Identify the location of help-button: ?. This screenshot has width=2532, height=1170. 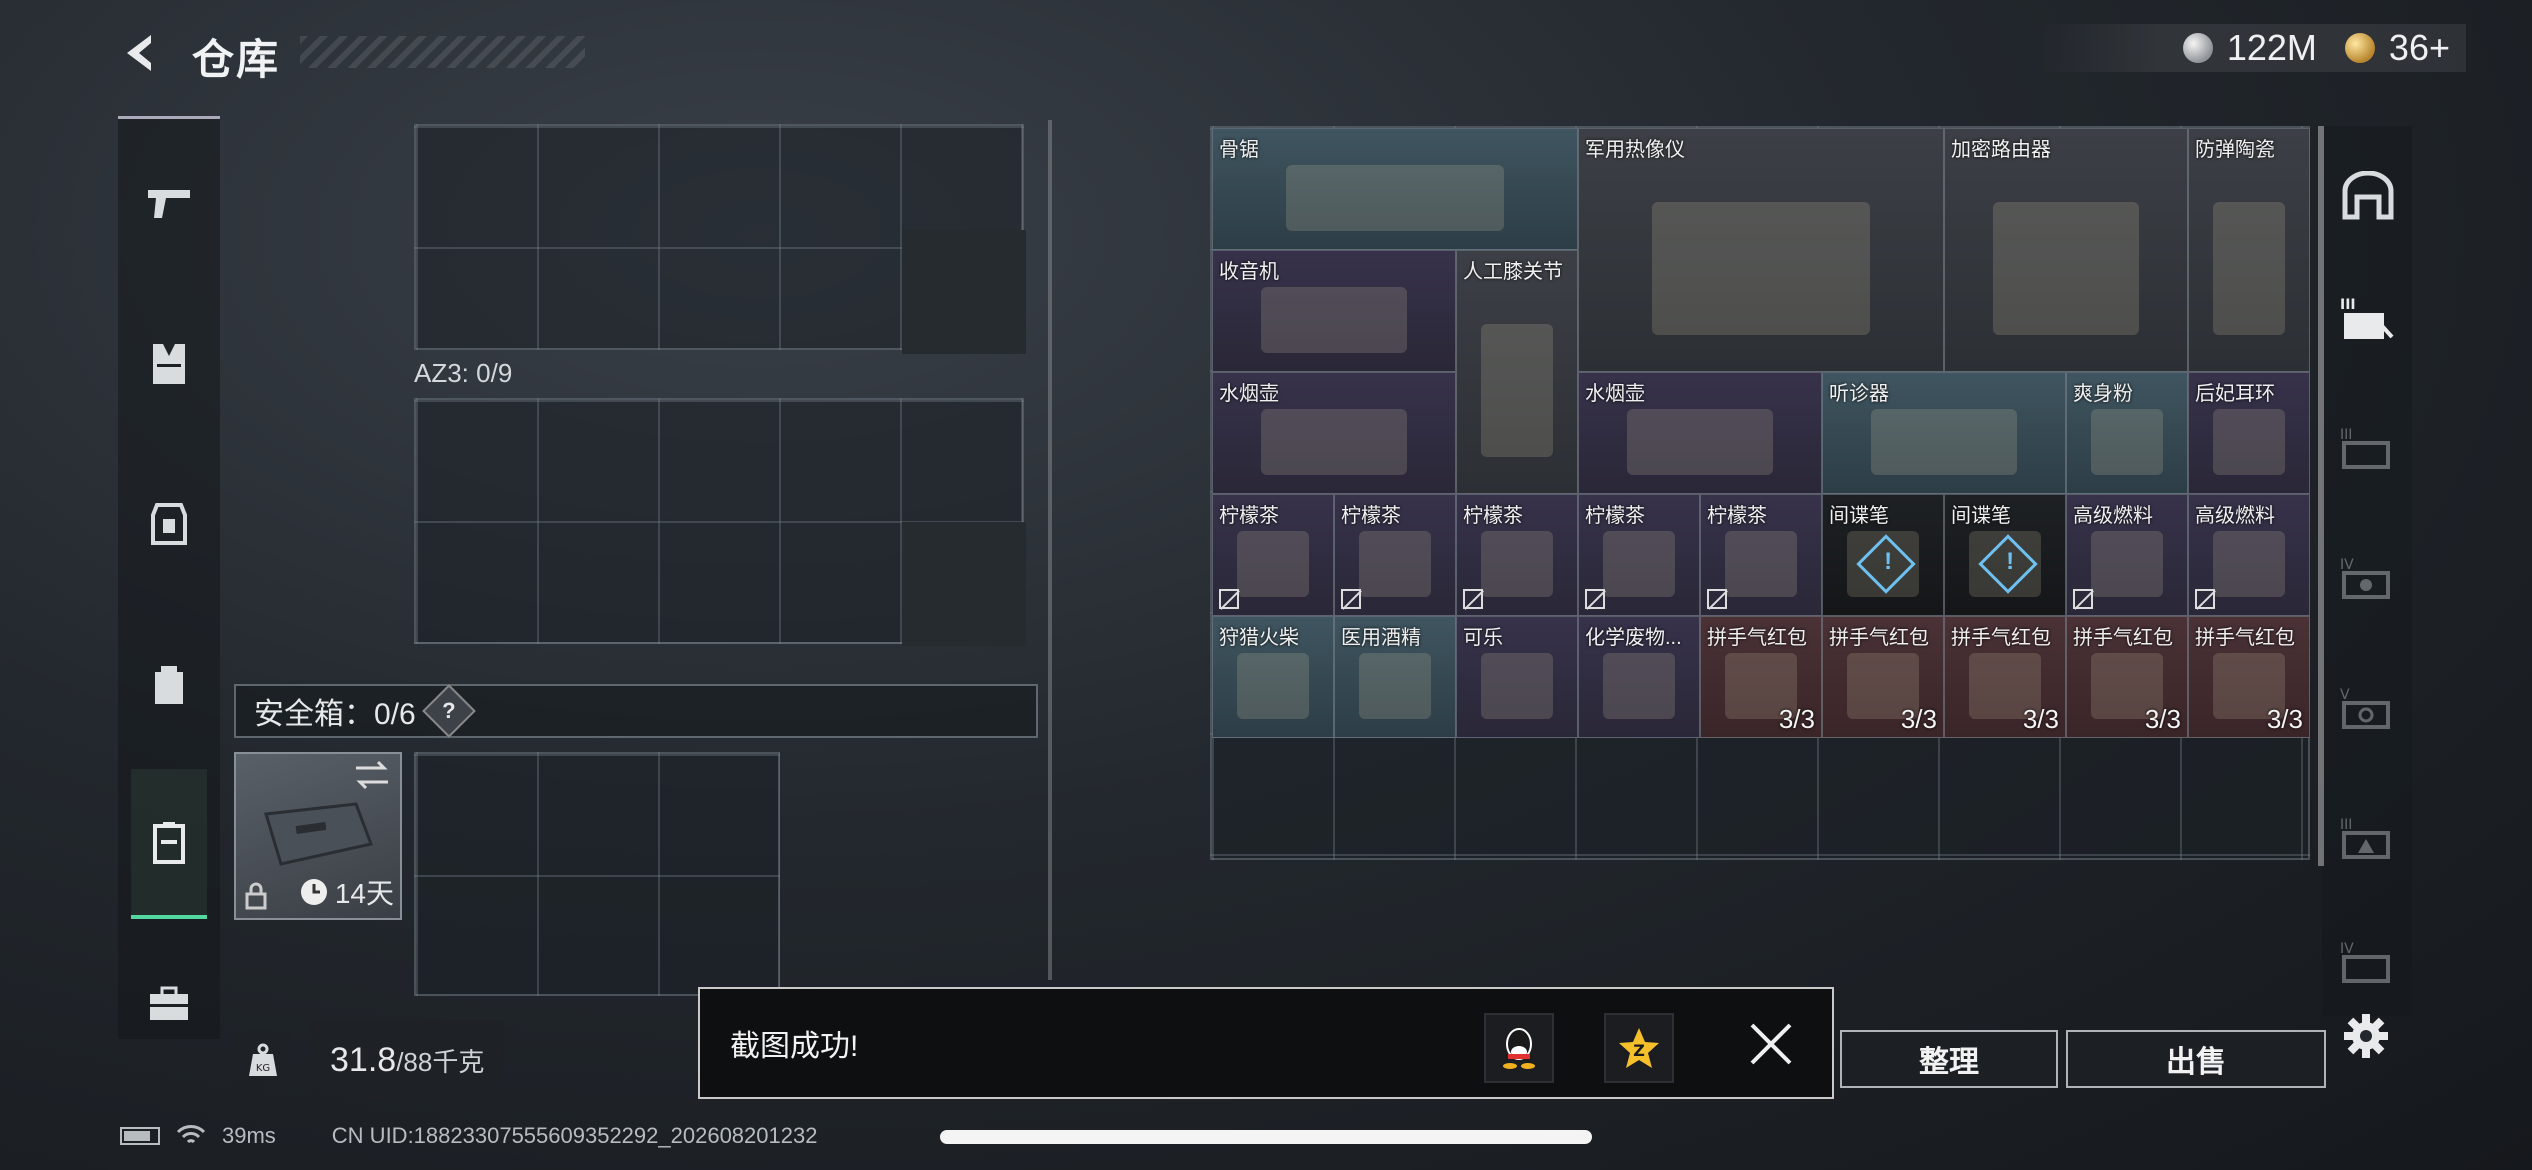
(448, 711).